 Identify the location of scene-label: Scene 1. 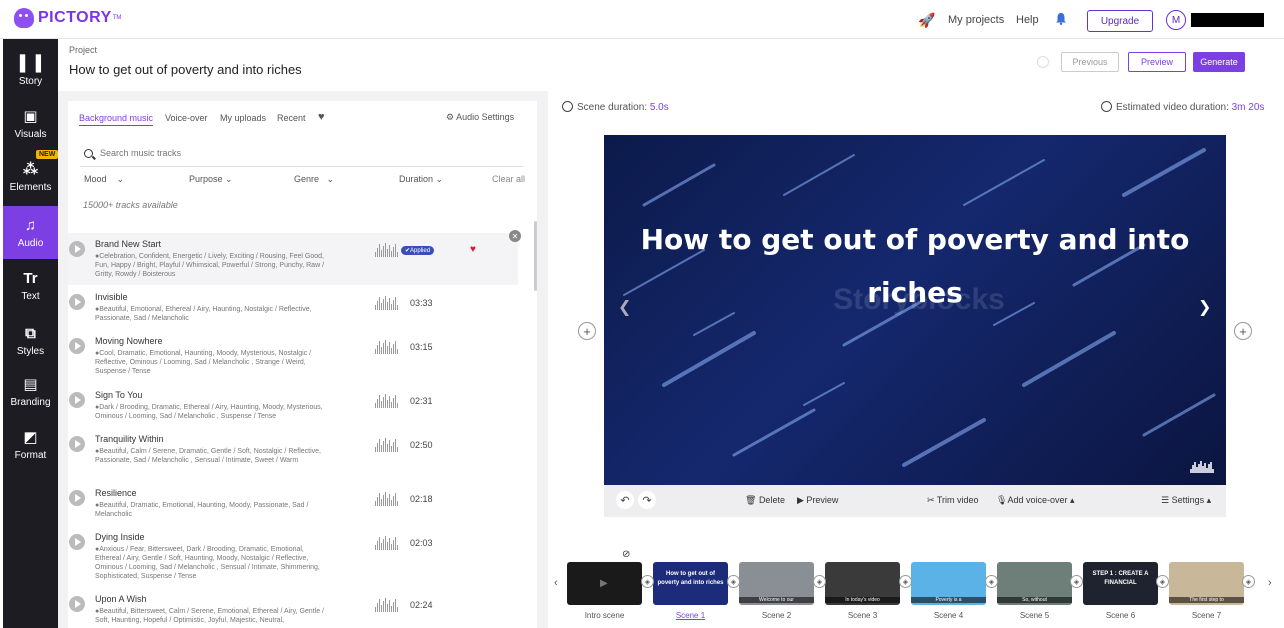
(690, 615).